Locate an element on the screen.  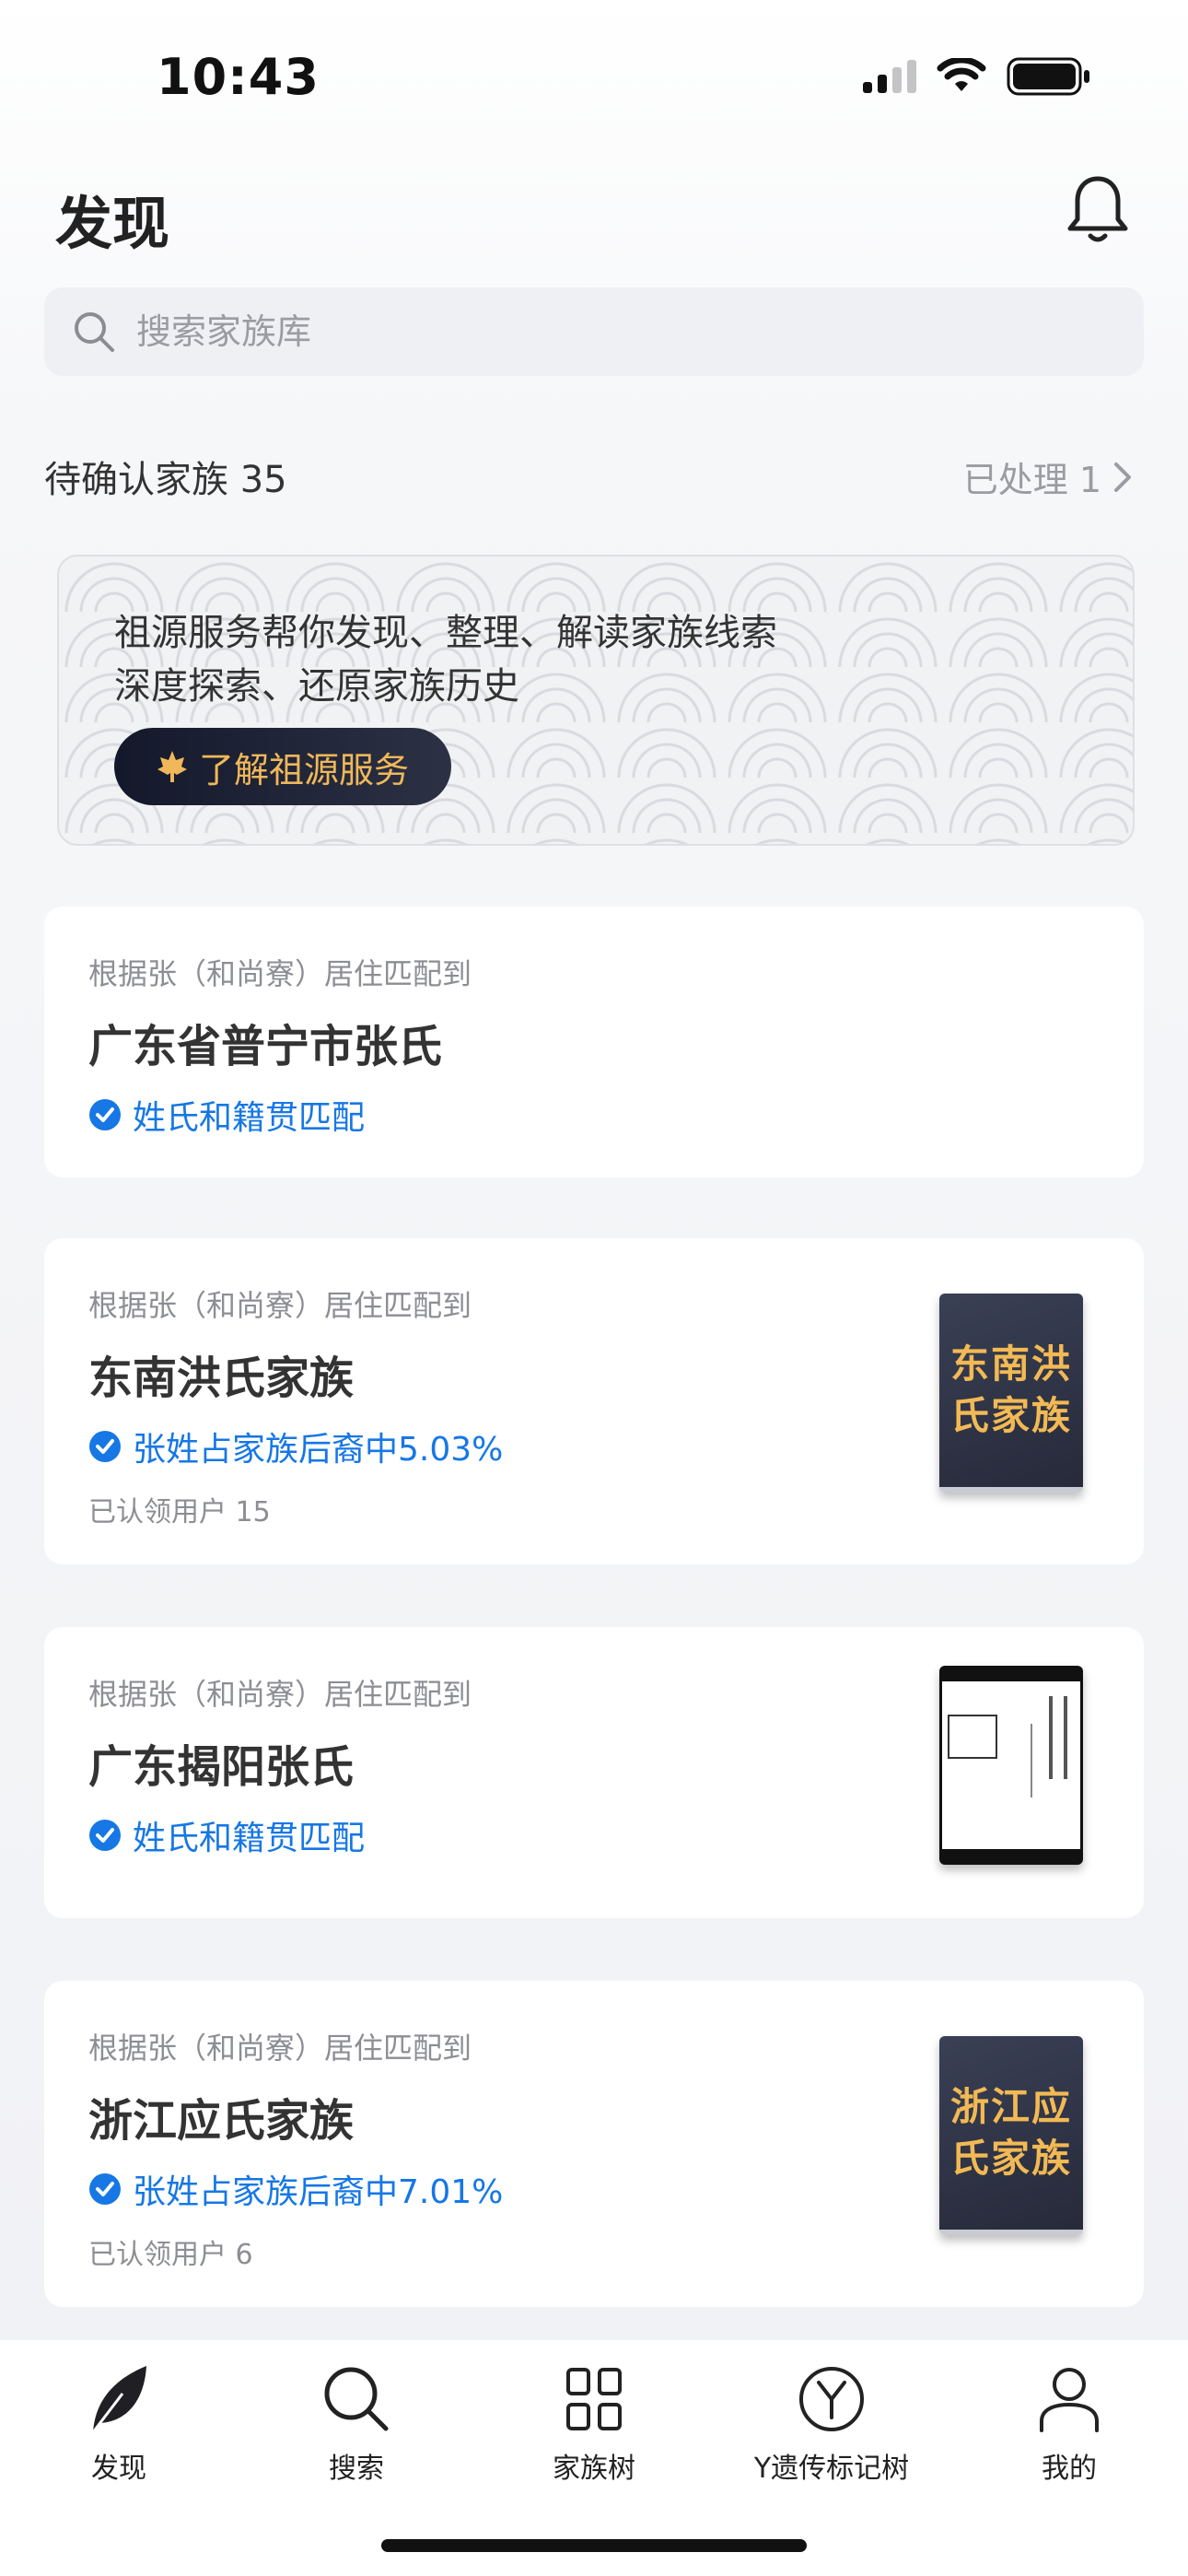
claimed-users: 已认领用户 15 is located at coordinates (179, 1512).